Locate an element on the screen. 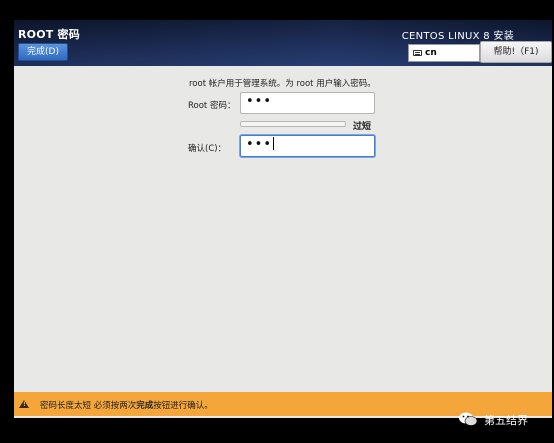  confirm-password-label: 确认(C)： is located at coordinates (207, 149).